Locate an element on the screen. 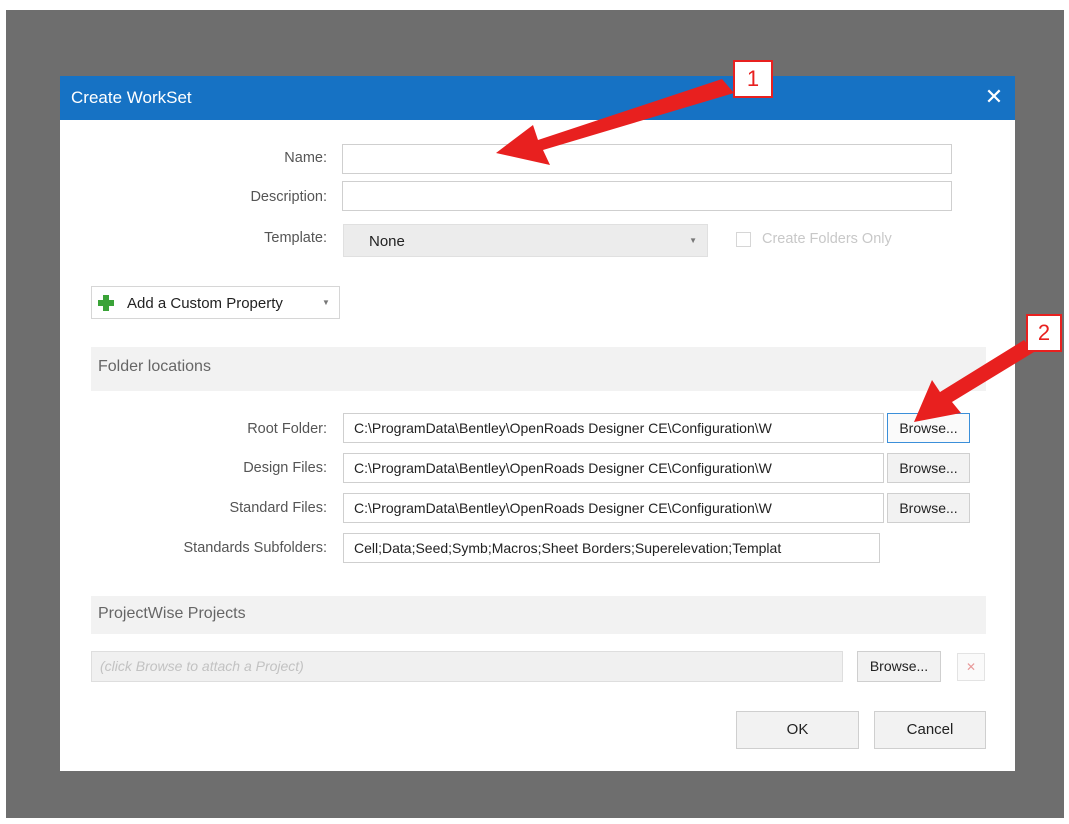 The width and height of the screenshot is (1069, 824). callout-1-badge: 1 is located at coordinates (753, 79).